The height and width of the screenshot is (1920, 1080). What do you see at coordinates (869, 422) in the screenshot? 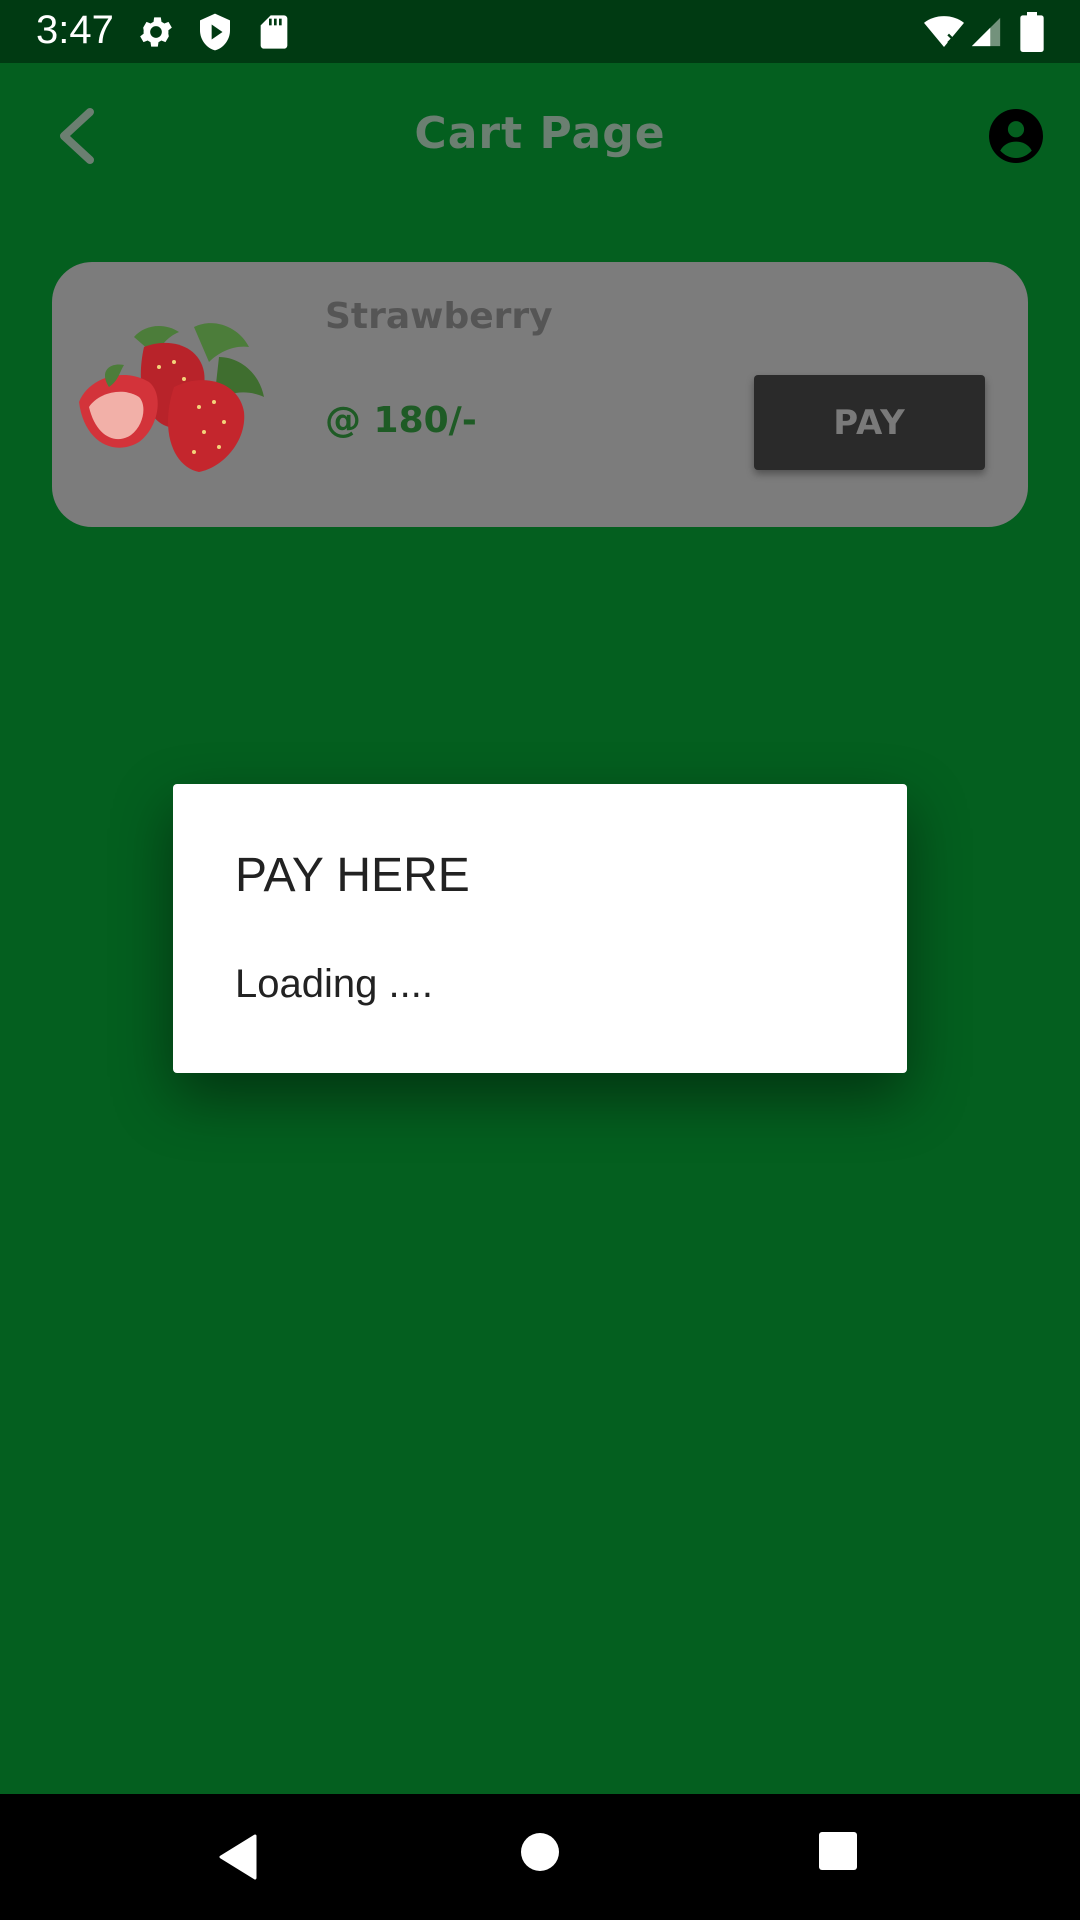
I see `pay-button: PAY` at bounding box center [869, 422].